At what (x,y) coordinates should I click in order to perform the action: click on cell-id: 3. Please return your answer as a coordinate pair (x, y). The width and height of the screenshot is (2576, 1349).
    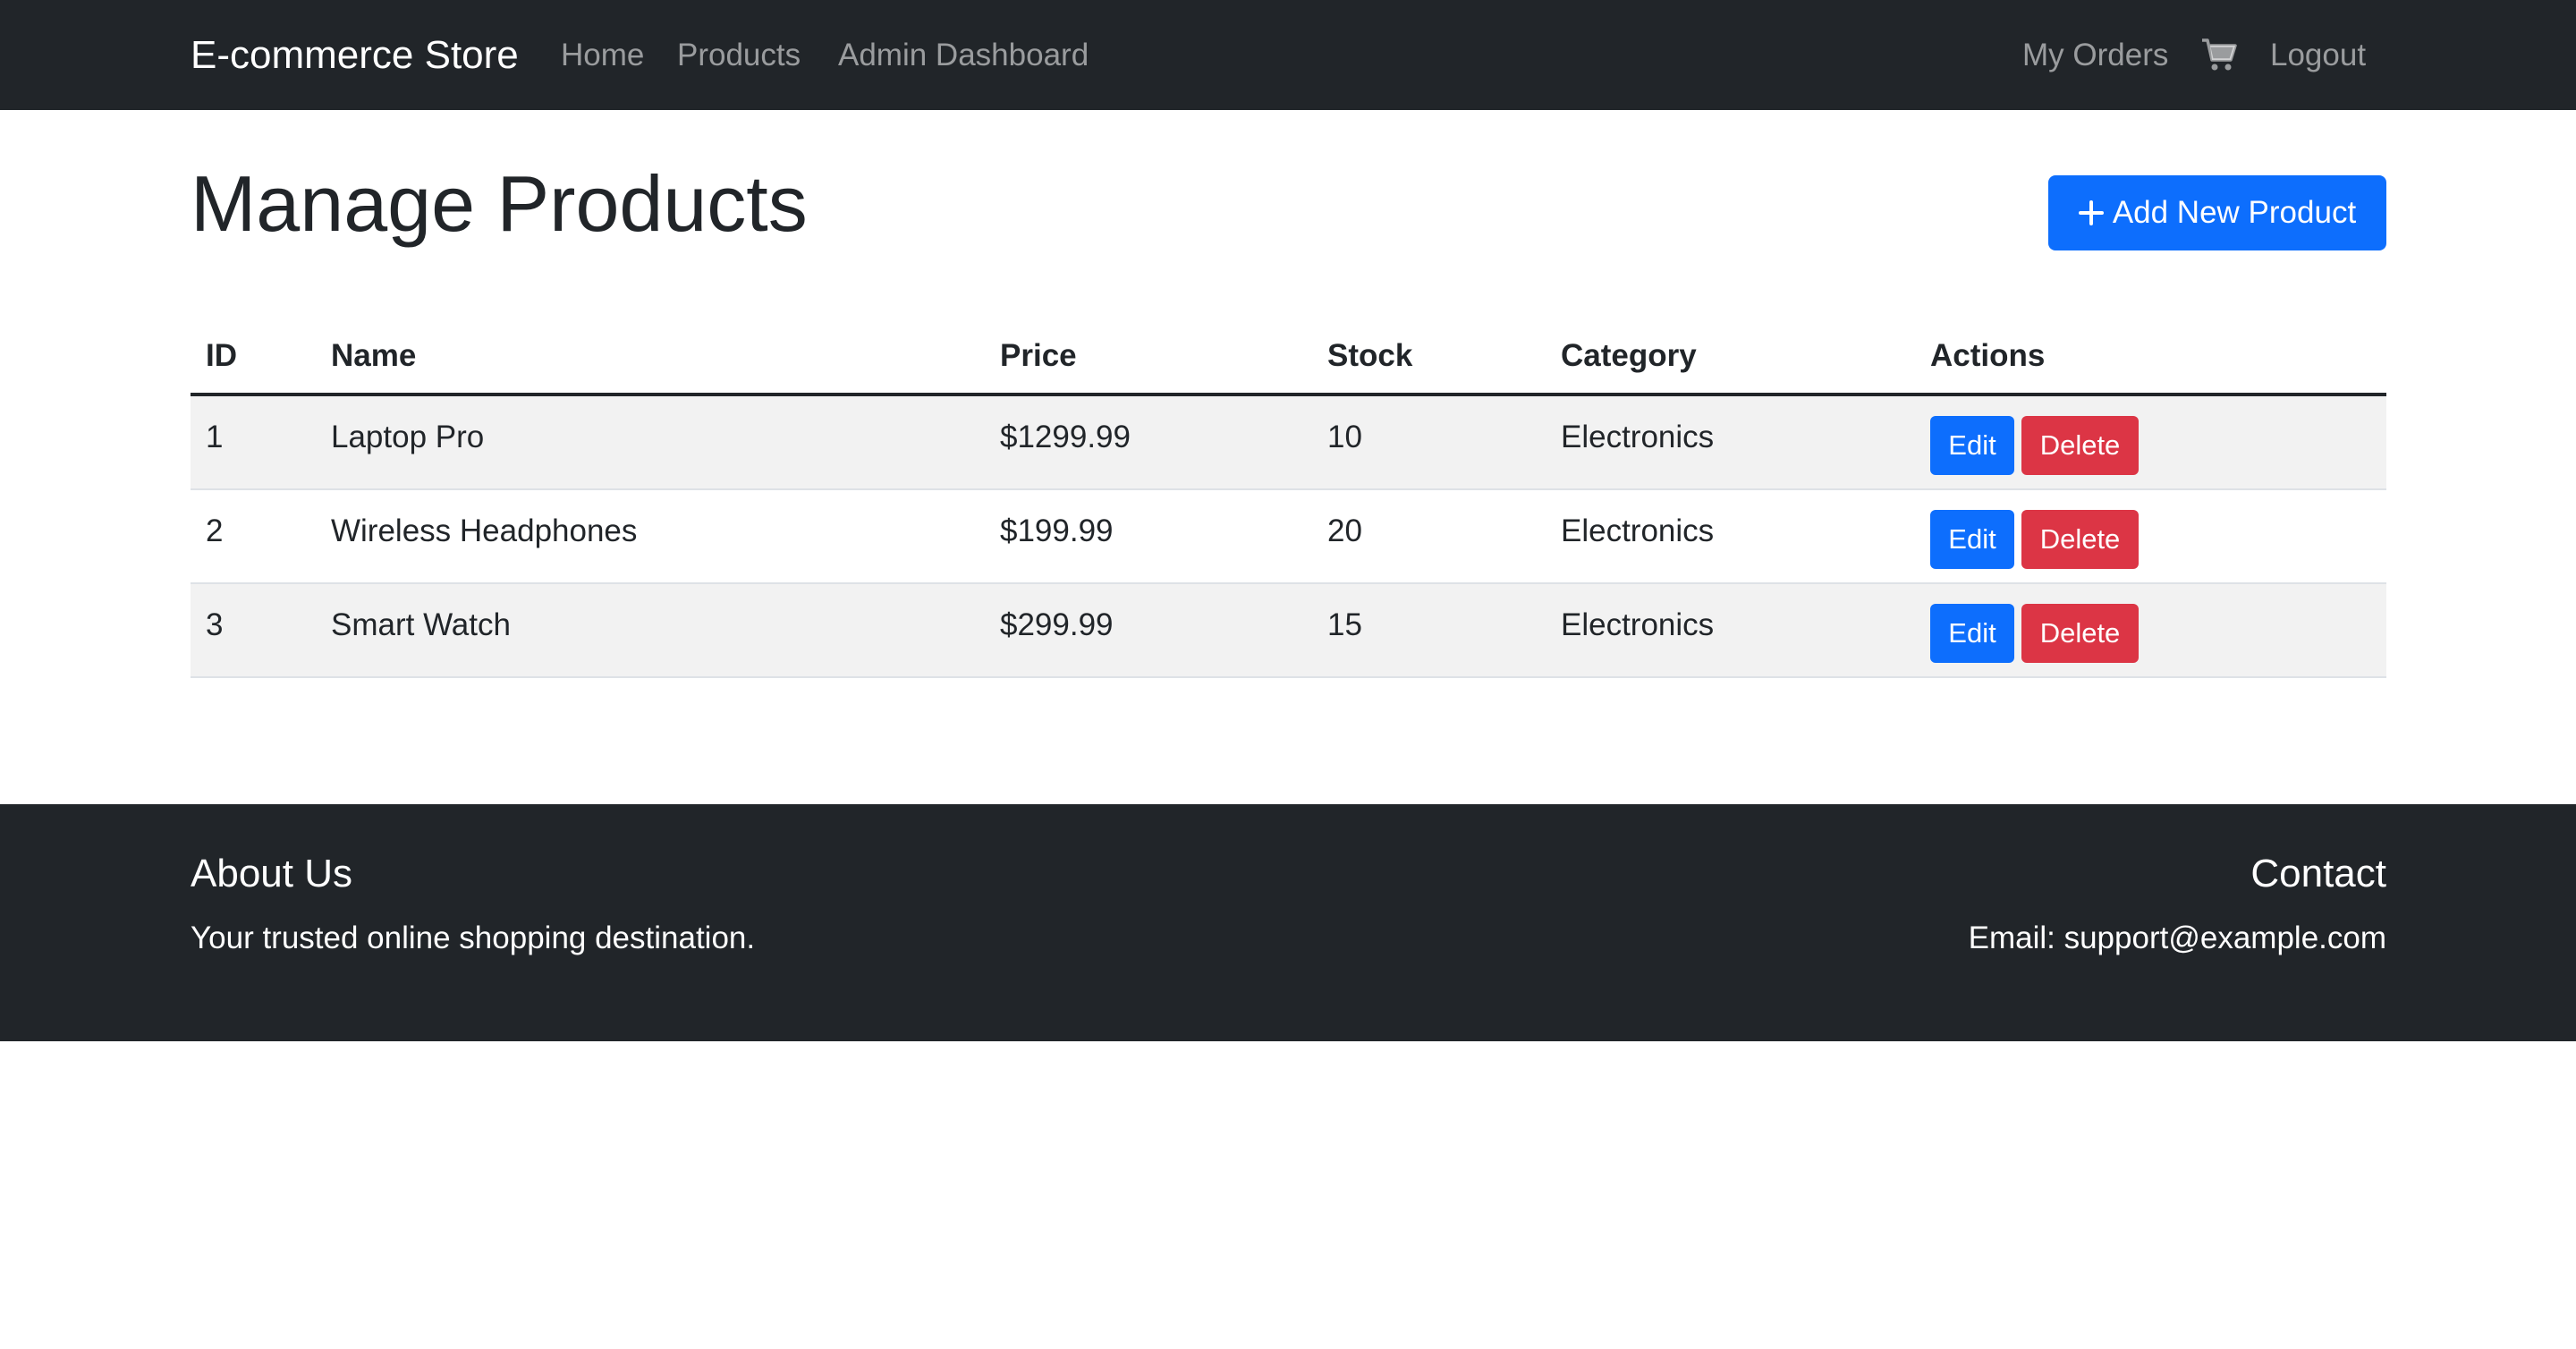
    Looking at the image, I should click on (215, 624).